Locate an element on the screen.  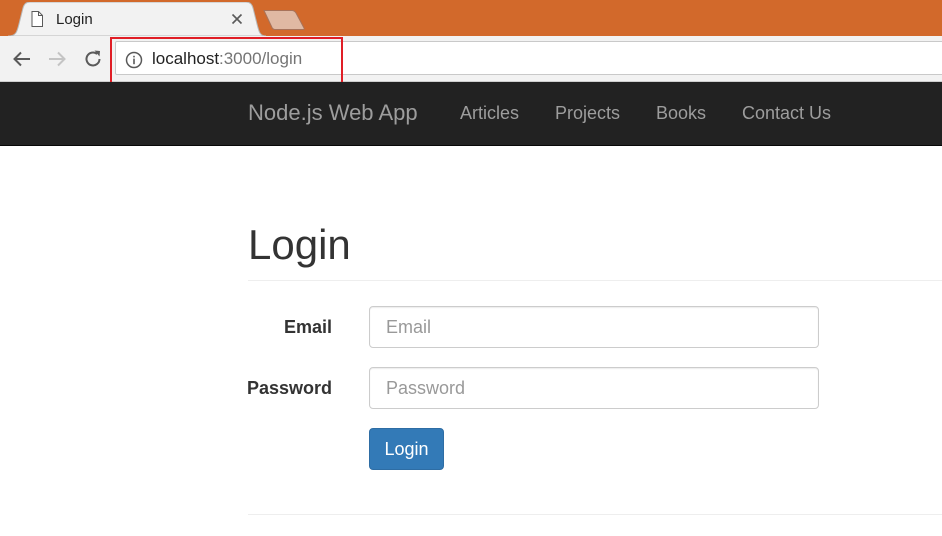
nav-link-contact-us: Contact Us is located at coordinates (786, 113).